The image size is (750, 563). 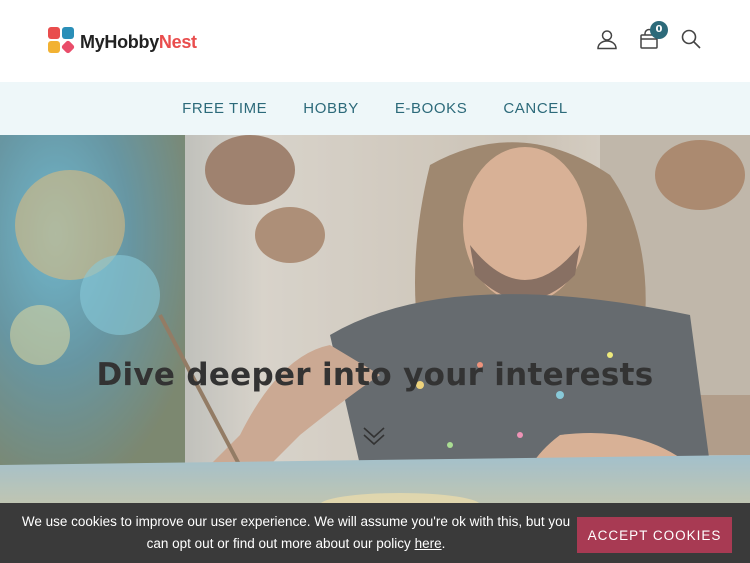 I want to click on cookie-policy-link: here, so click(x=428, y=543).